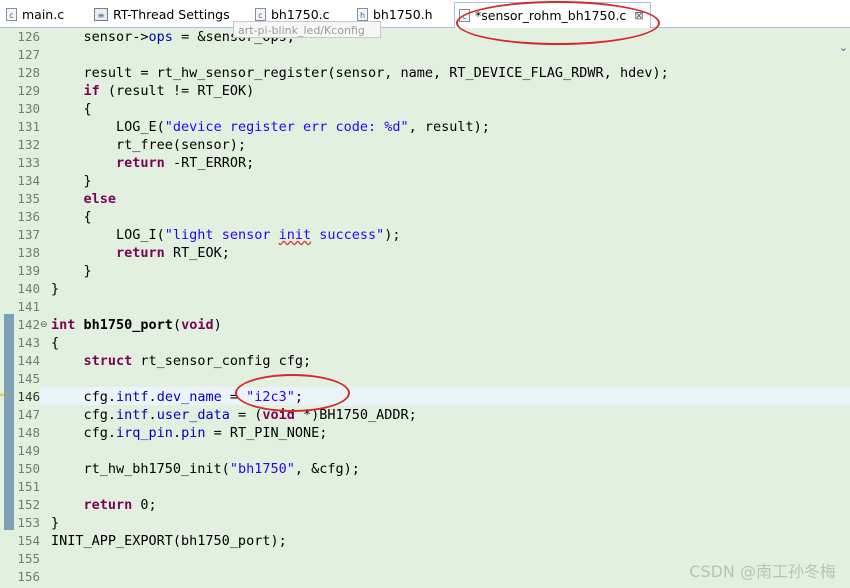  Describe the element at coordinates (558, 23) in the screenshot. I see `annotation-ellipse-tab` at that location.